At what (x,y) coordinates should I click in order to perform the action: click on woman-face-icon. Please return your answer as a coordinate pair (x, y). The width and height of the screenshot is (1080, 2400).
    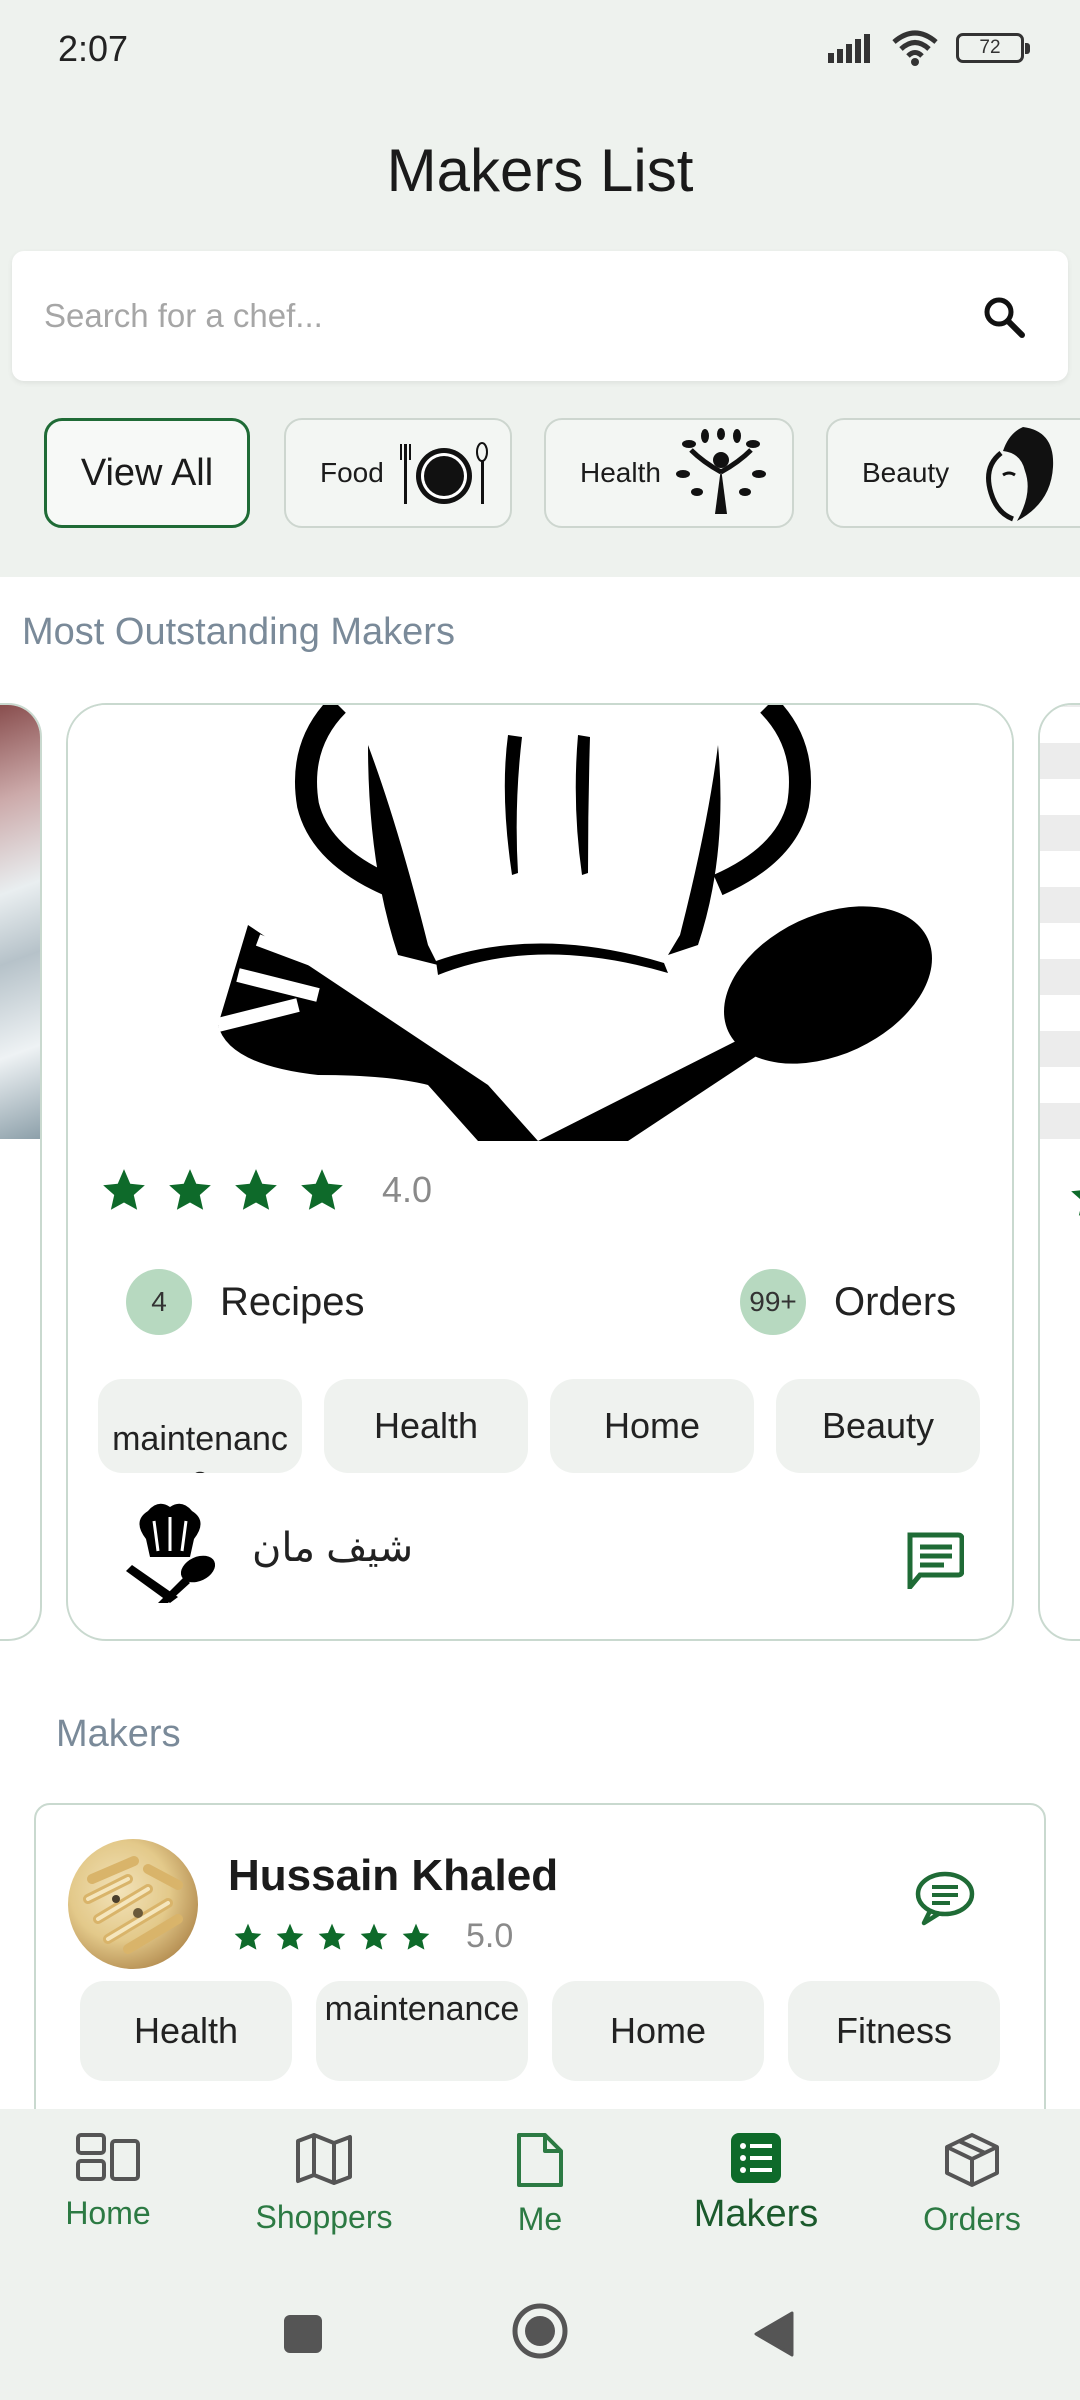
    Looking at the image, I should click on (1020, 474).